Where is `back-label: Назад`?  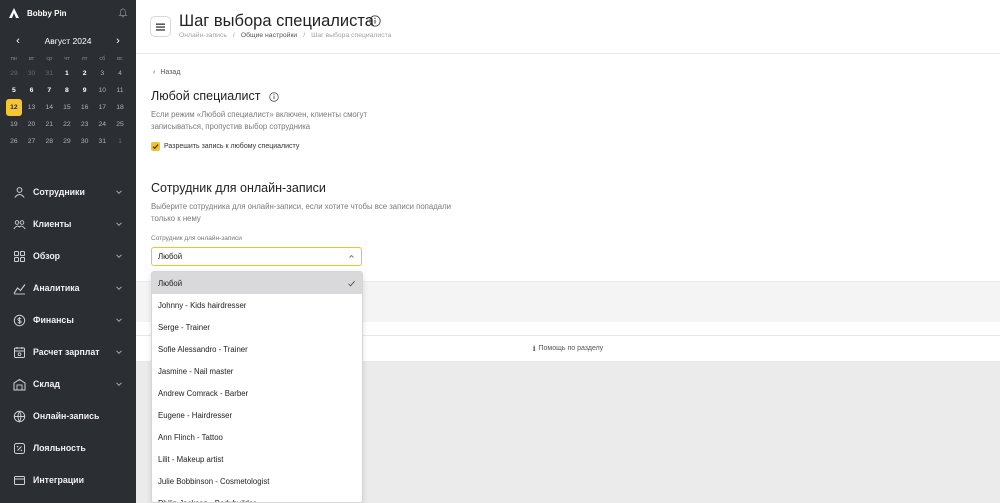
back-label: Назад is located at coordinates (170, 72).